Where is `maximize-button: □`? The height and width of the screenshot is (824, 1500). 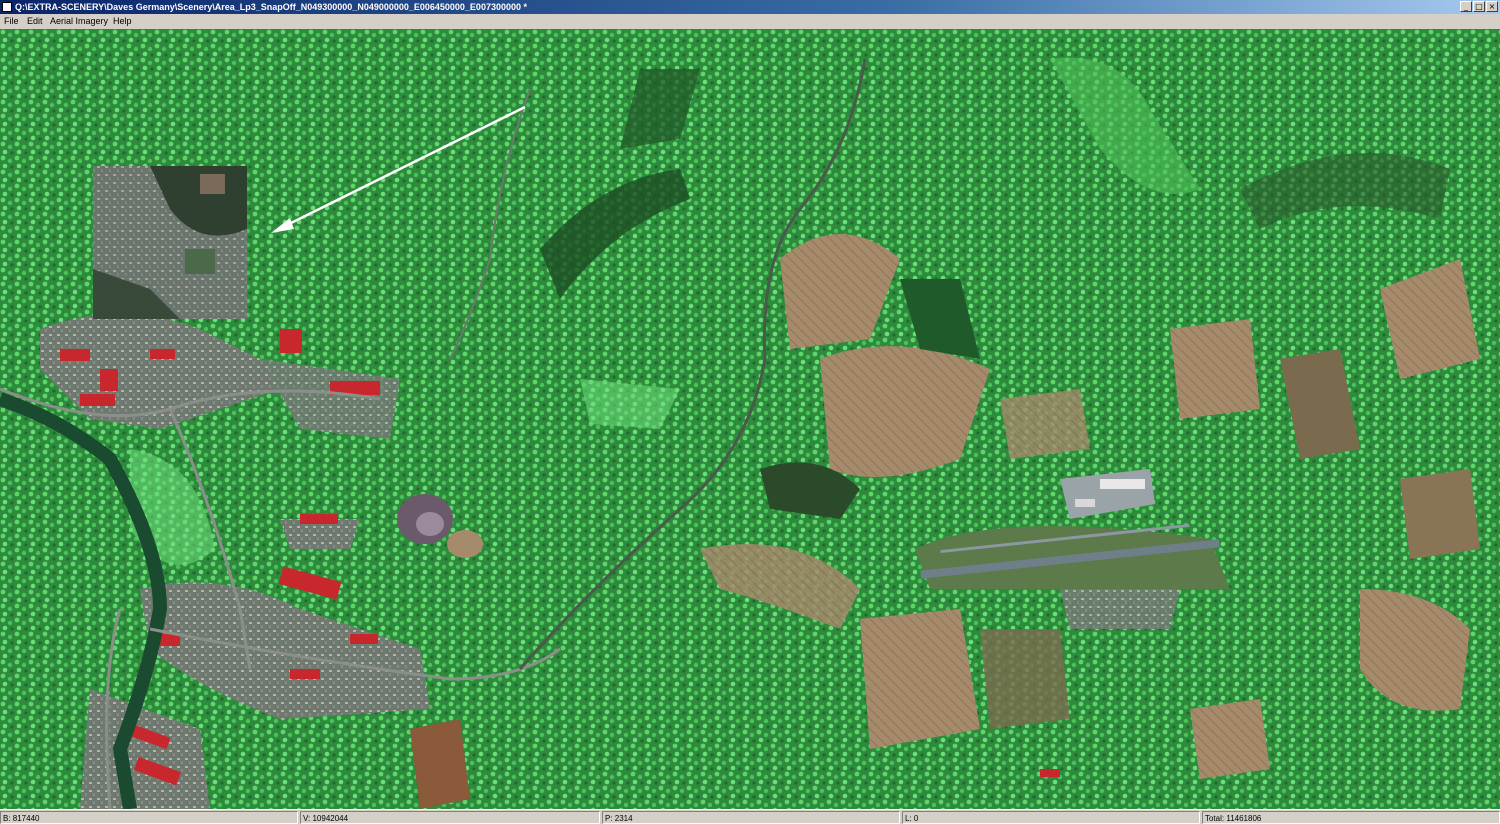 maximize-button: □ is located at coordinates (1479, 6).